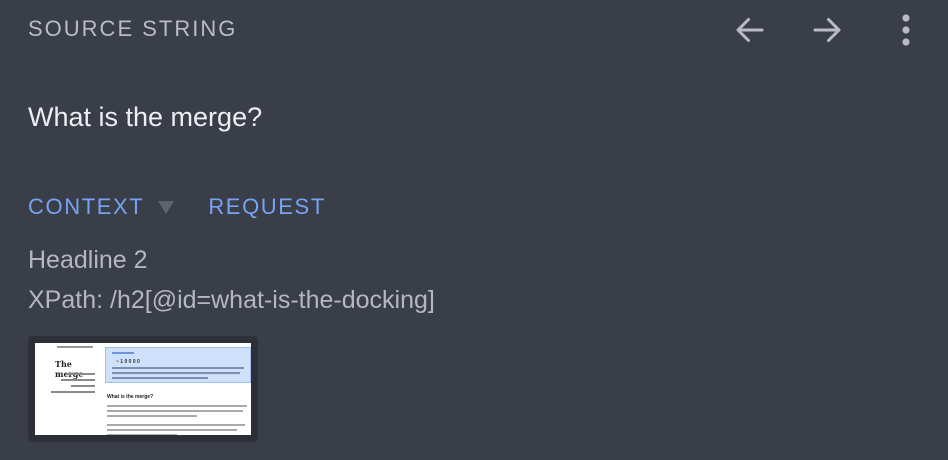 The height and width of the screenshot is (460, 948). I want to click on tab-request: REQUEST, so click(267, 207).